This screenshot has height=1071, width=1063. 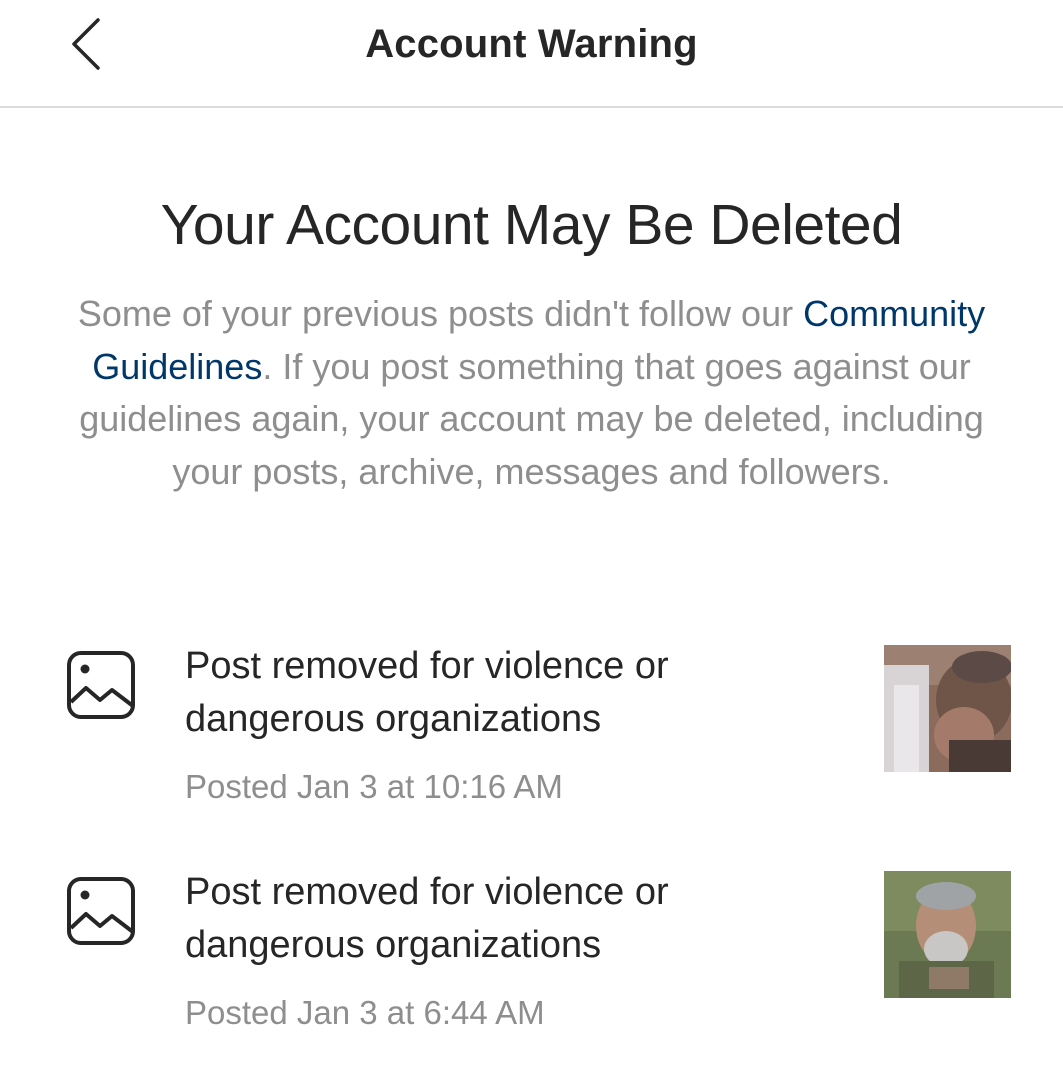 What do you see at coordinates (531, 44) in the screenshot?
I see `page-title: Account Warning` at bounding box center [531, 44].